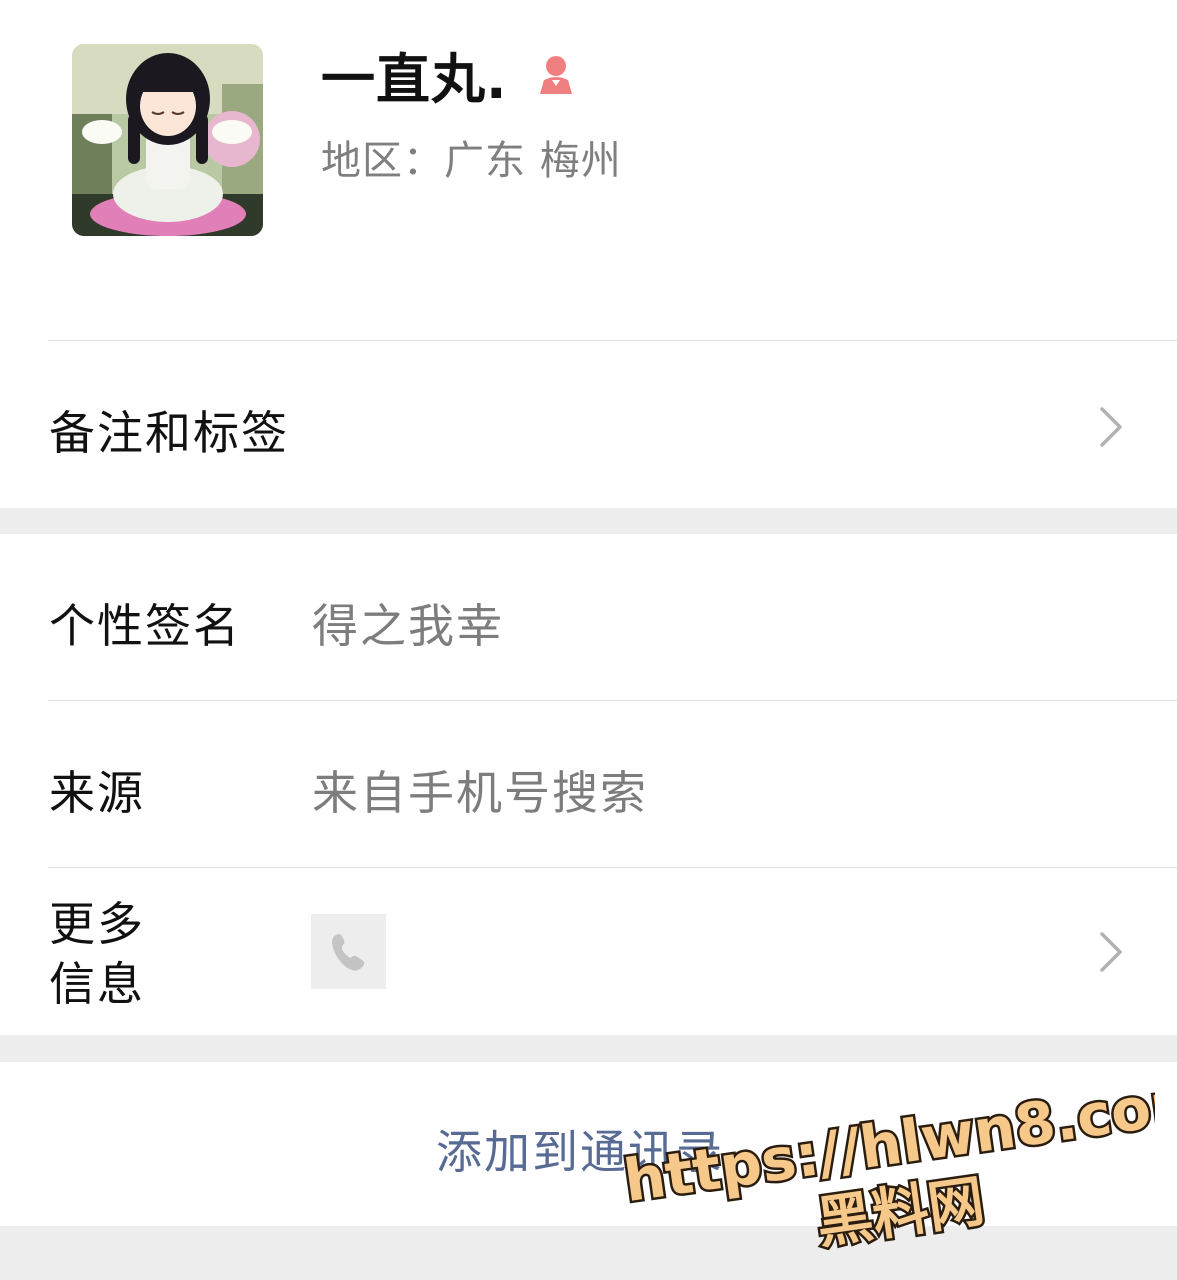 The image size is (1177, 1280). Describe the element at coordinates (480, 793) in the screenshot. I see `source-value: 来自手机号搜索` at that location.